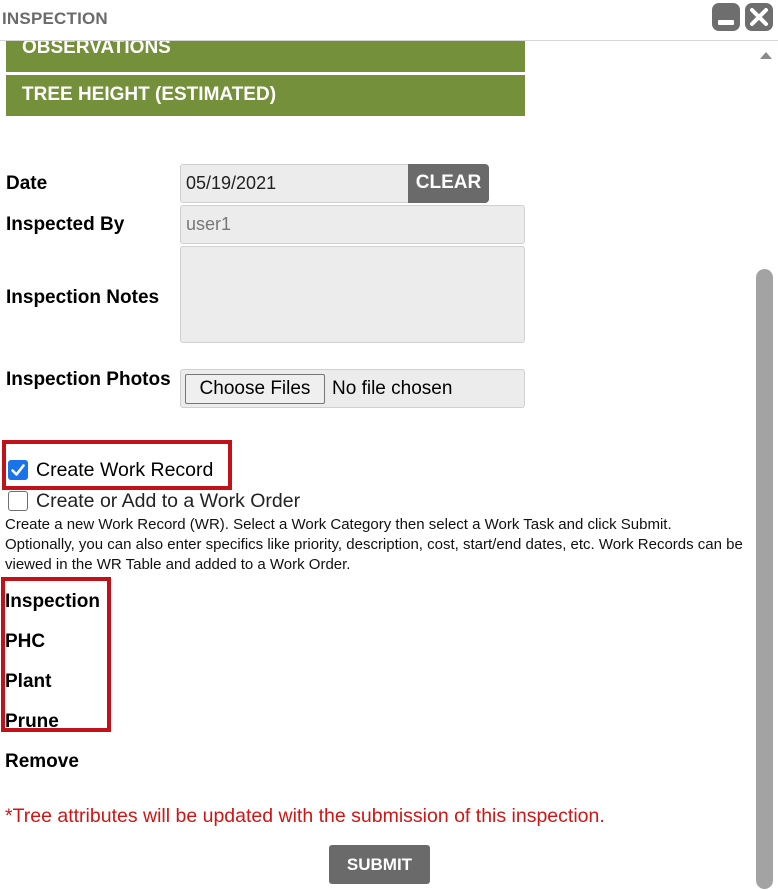 The width and height of the screenshot is (778, 890). Describe the element at coordinates (296, 183) in the screenshot. I see `date-input: 05/19/2021` at that location.